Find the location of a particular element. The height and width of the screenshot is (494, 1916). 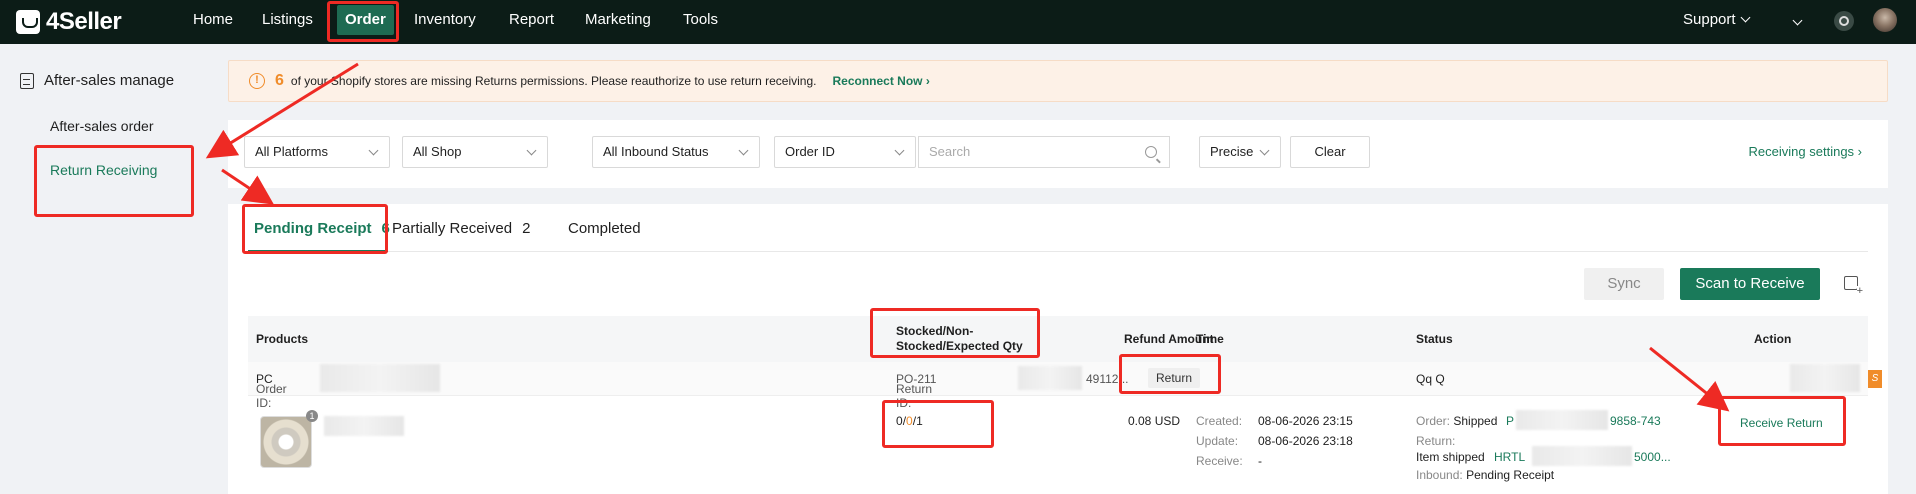

arrow-to-pending-tab is located at coordinates (247, 186).